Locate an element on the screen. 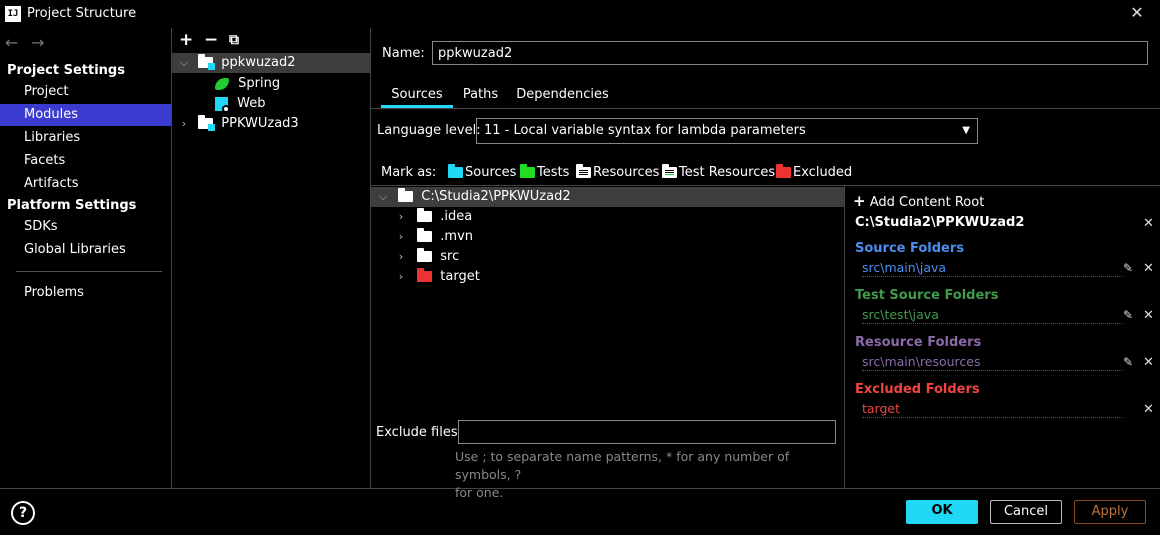 This screenshot has width=1160, height=535. project-settings-heading: Project Settings is located at coordinates (66, 70).